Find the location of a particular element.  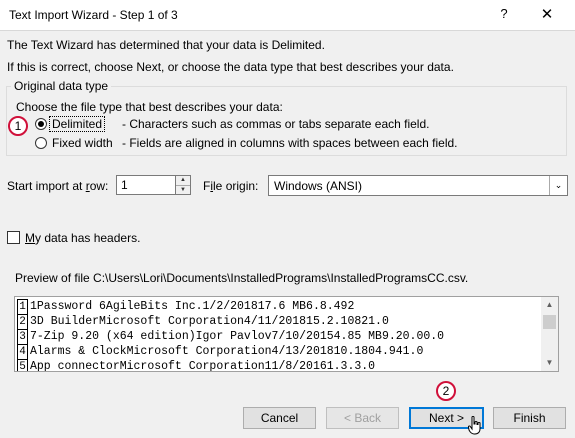

file-origin-label: File origin: is located at coordinates (231, 186).